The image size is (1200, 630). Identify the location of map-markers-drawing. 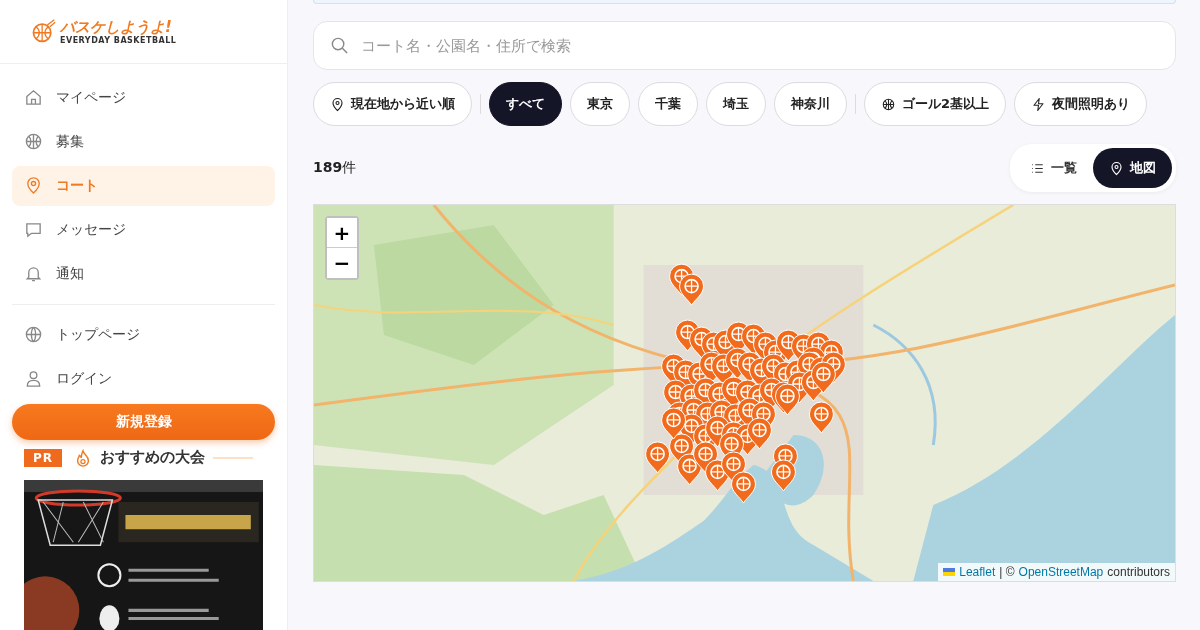
(745, 383).